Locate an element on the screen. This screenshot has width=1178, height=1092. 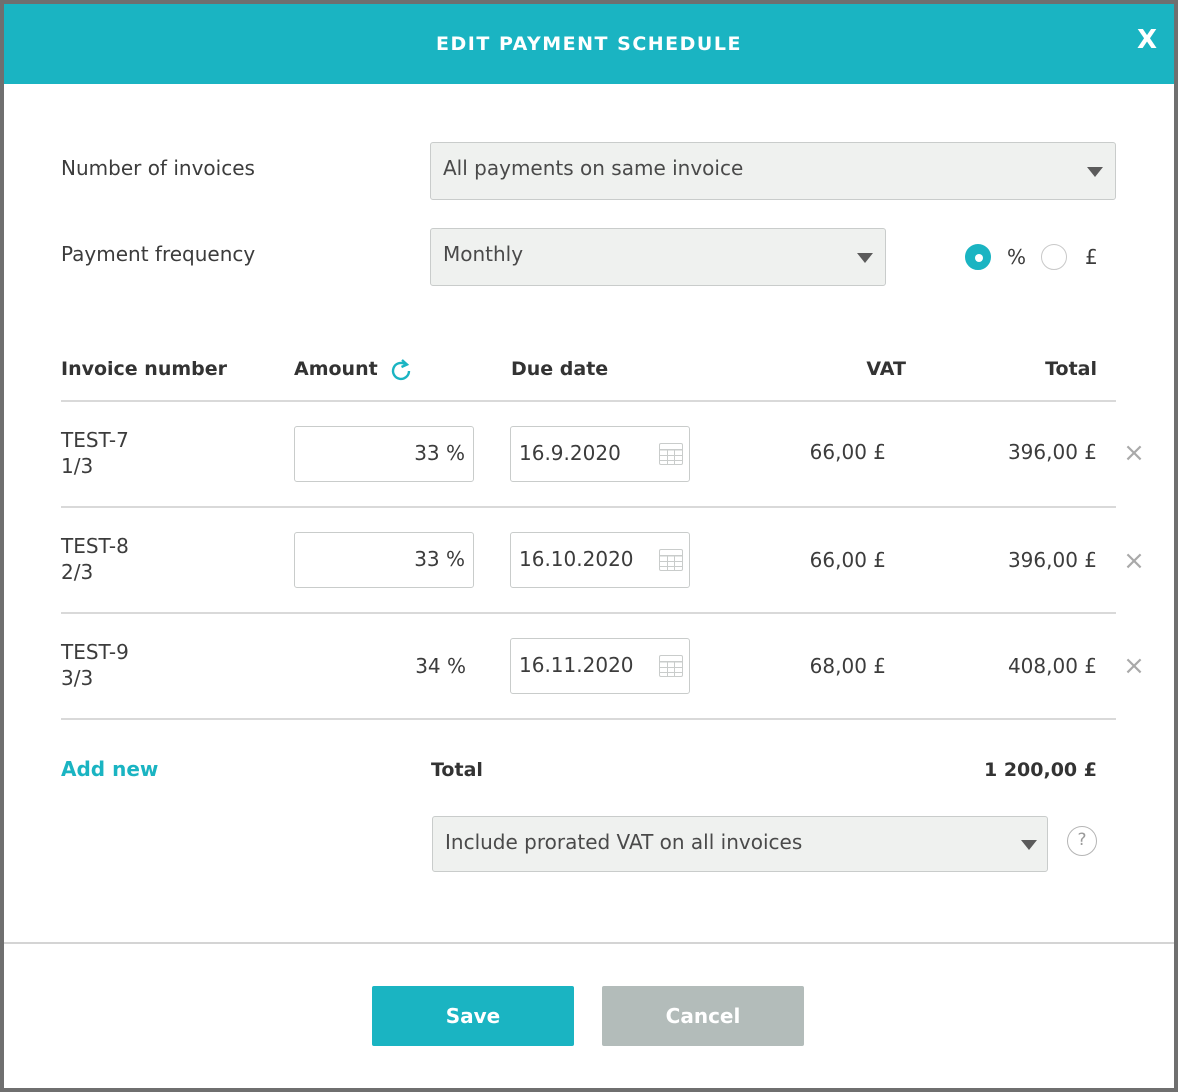
invoice-part: 2/3 is located at coordinates (77, 572).